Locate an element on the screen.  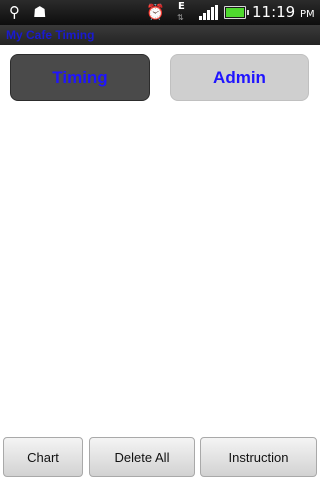
status-clock: 11:19 PM is located at coordinates (283, 13).